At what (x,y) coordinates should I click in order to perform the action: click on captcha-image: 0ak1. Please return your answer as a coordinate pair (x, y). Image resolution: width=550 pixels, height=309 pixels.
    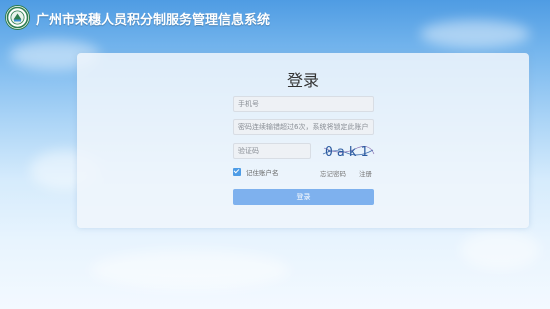
    Looking at the image, I should click on (348, 151).